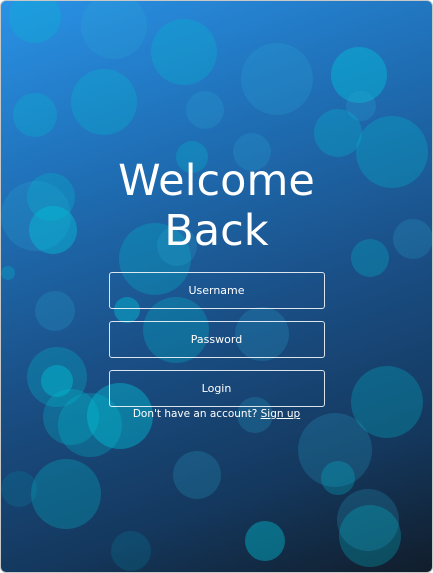 The height and width of the screenshot is (573, 433). Describe the element at coordinates (281, 414) in the screenshot. I see `signup-link: Sign up` at that location.